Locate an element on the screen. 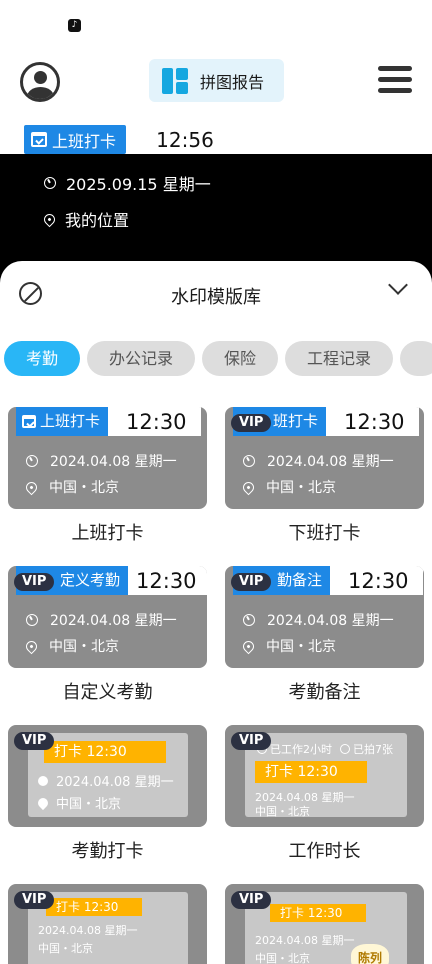 The width and height of the screenshot is (432, 964). template-thumbnail: 上班打卡 12:30 2024.04.08 星期一 中国・北京 is located at coordinates (107, 458).